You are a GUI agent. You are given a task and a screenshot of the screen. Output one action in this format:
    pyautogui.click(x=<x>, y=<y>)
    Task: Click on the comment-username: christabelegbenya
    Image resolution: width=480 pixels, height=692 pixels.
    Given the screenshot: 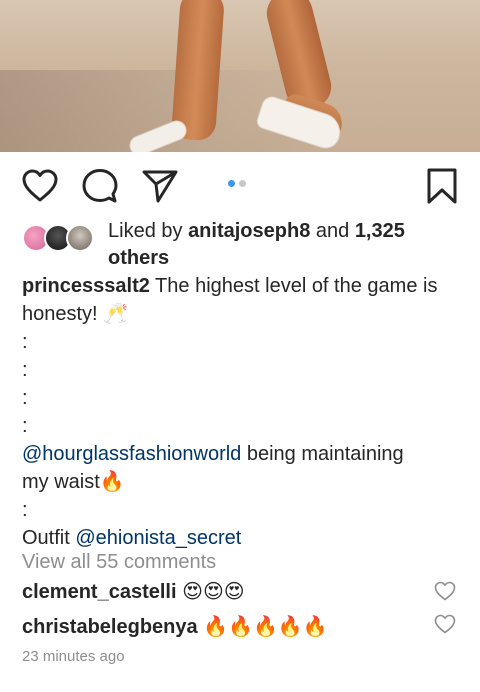 What is the action you would take?
    pyautogui.click(x=110, y=627)
    